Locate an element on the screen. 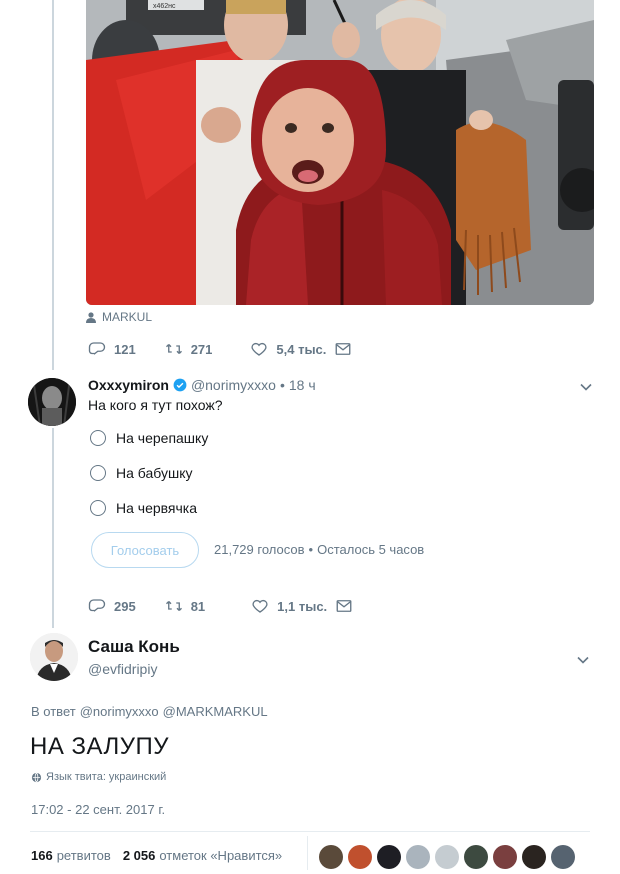  likes-label: отметок «Нравится» is located at coordinates (220, 855).